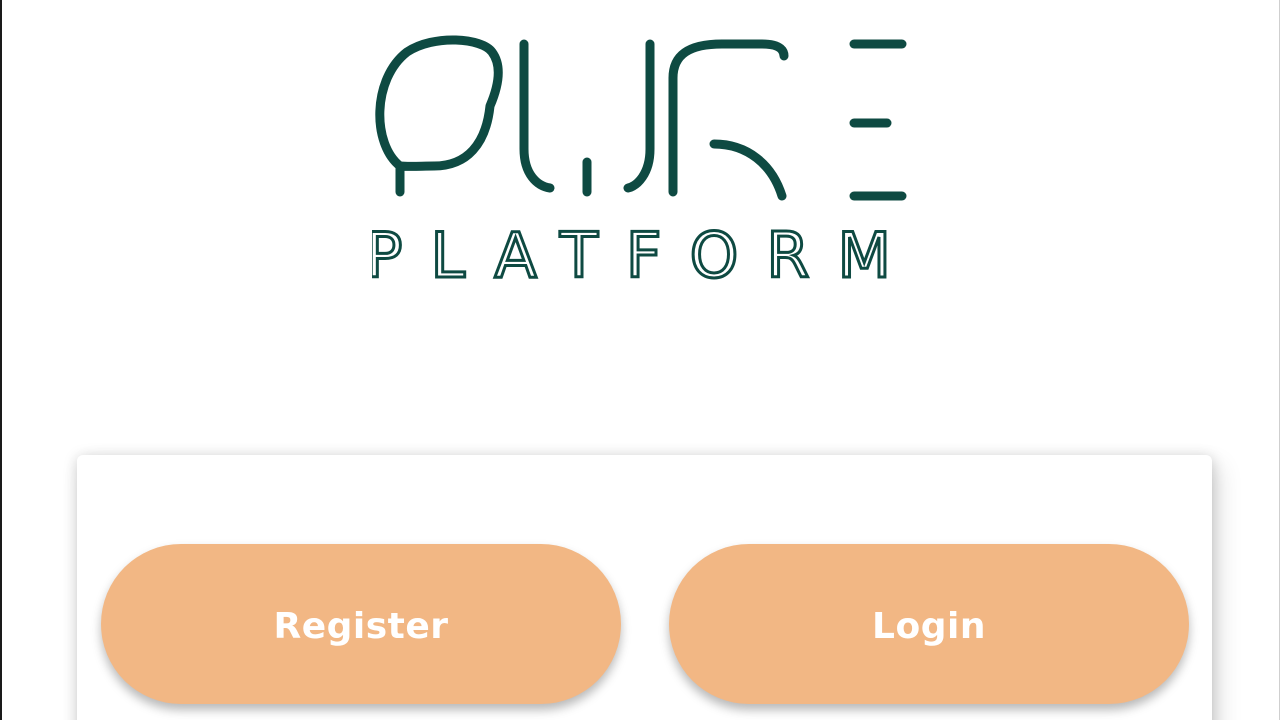 The width and height of the screenshot is (1280, 720). I want to click on brand-logo: PLATFORM, so click(642, 159).